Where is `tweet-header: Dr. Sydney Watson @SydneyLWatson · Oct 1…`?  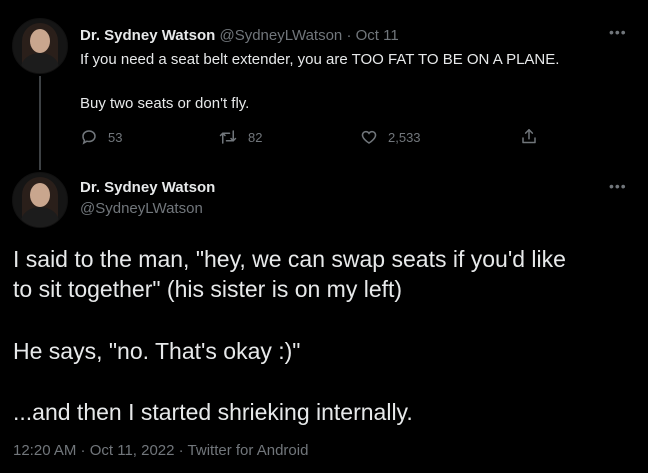
tweet-header: Dr. Sydney Watson @SydneyLWatson · Oct 1… is located at coordinates (239, 35).